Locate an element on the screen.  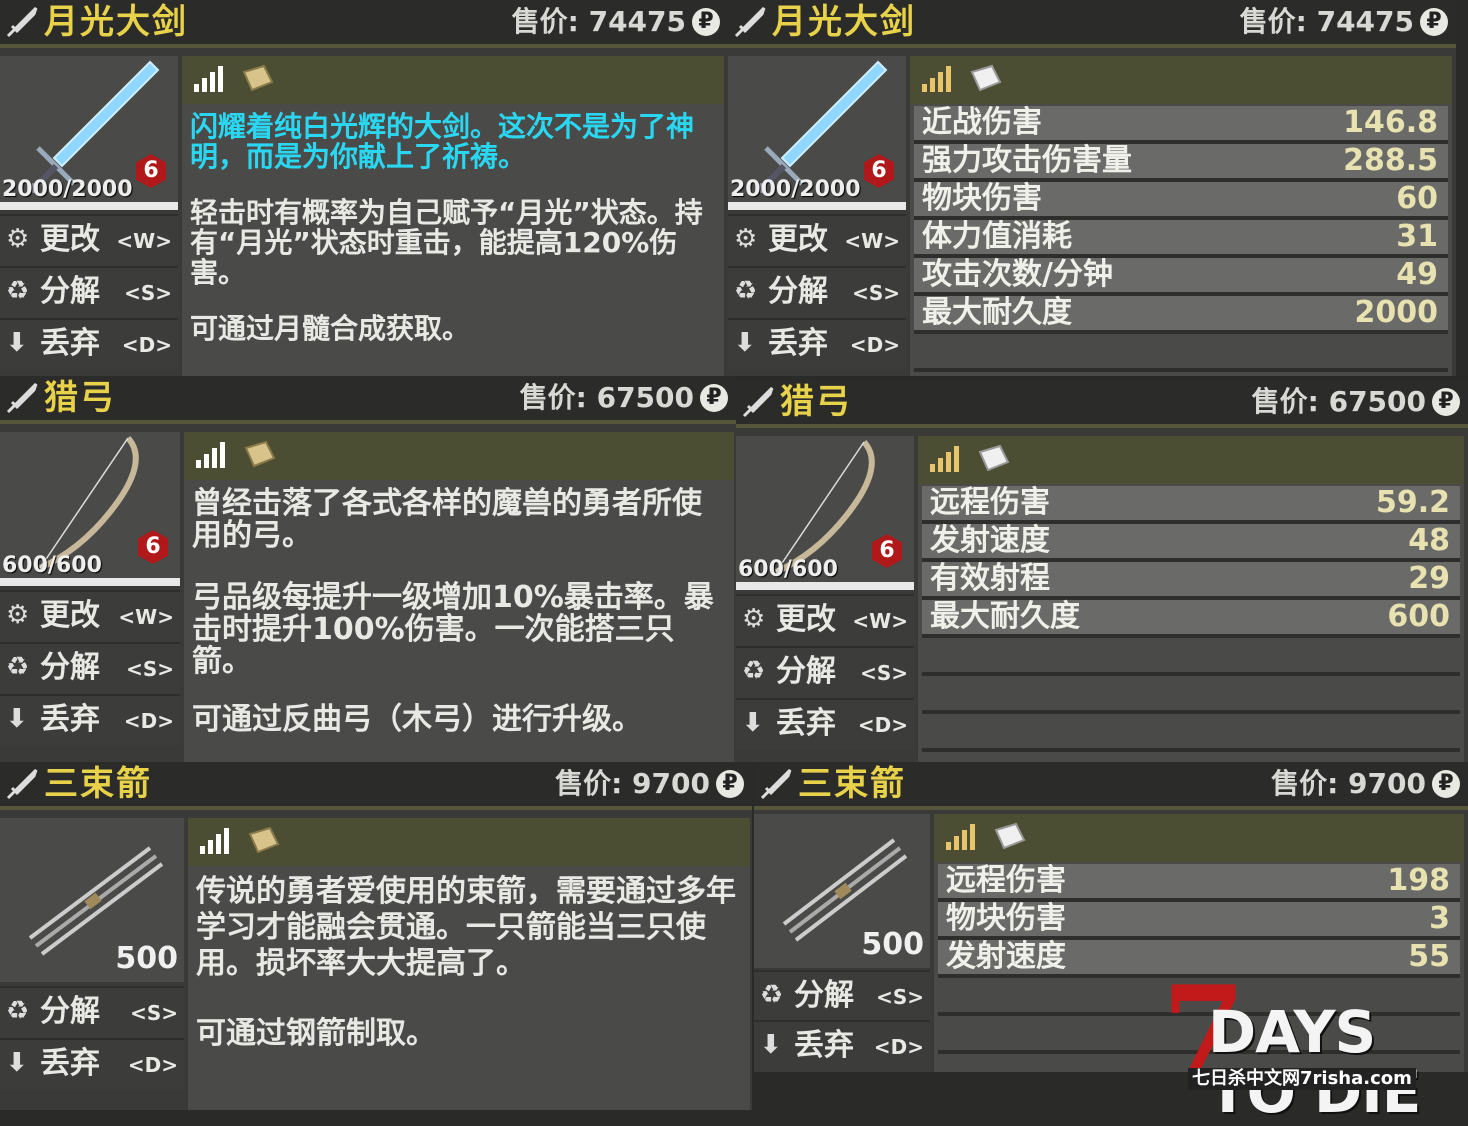
description-line: 可通过钢箭制取。 is located at coordinates (316, 1033).